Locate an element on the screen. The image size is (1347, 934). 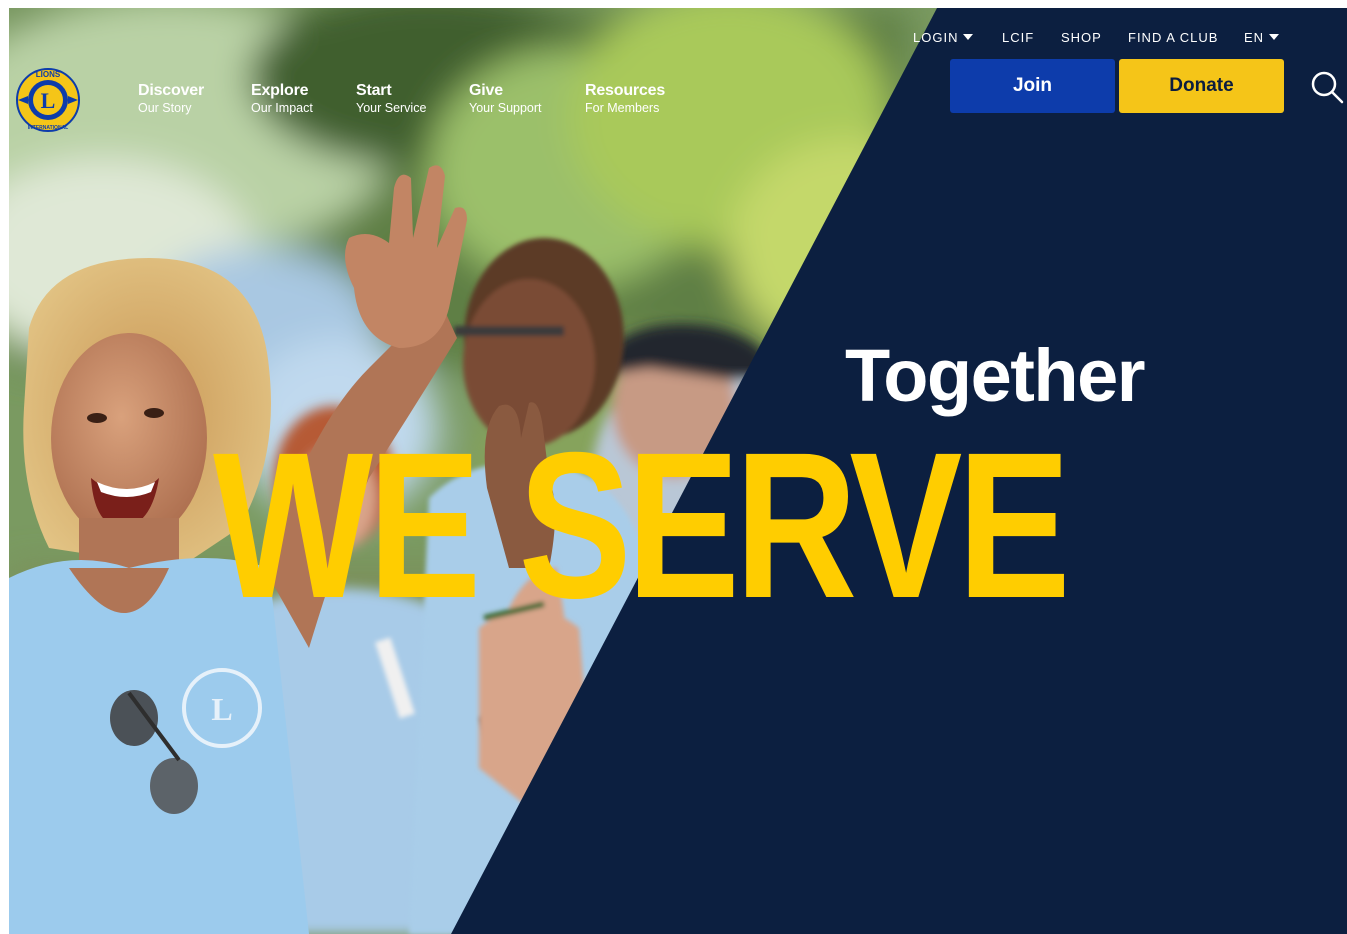
nav-explore: Explore Our Impact is located at coordinates (282, 99).